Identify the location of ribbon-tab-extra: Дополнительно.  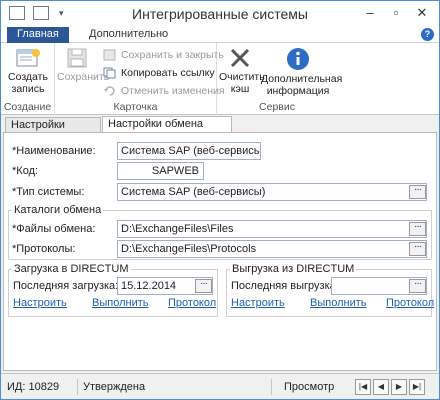
(128, 35).